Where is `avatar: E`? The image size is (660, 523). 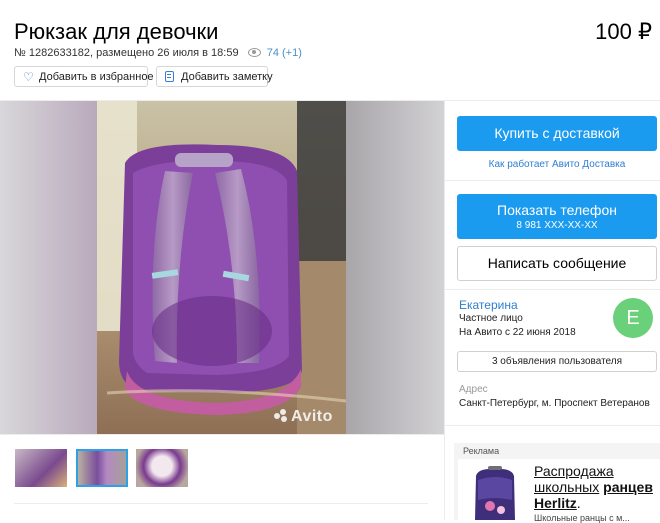
avatar: E is located at coordinates (633, 318).